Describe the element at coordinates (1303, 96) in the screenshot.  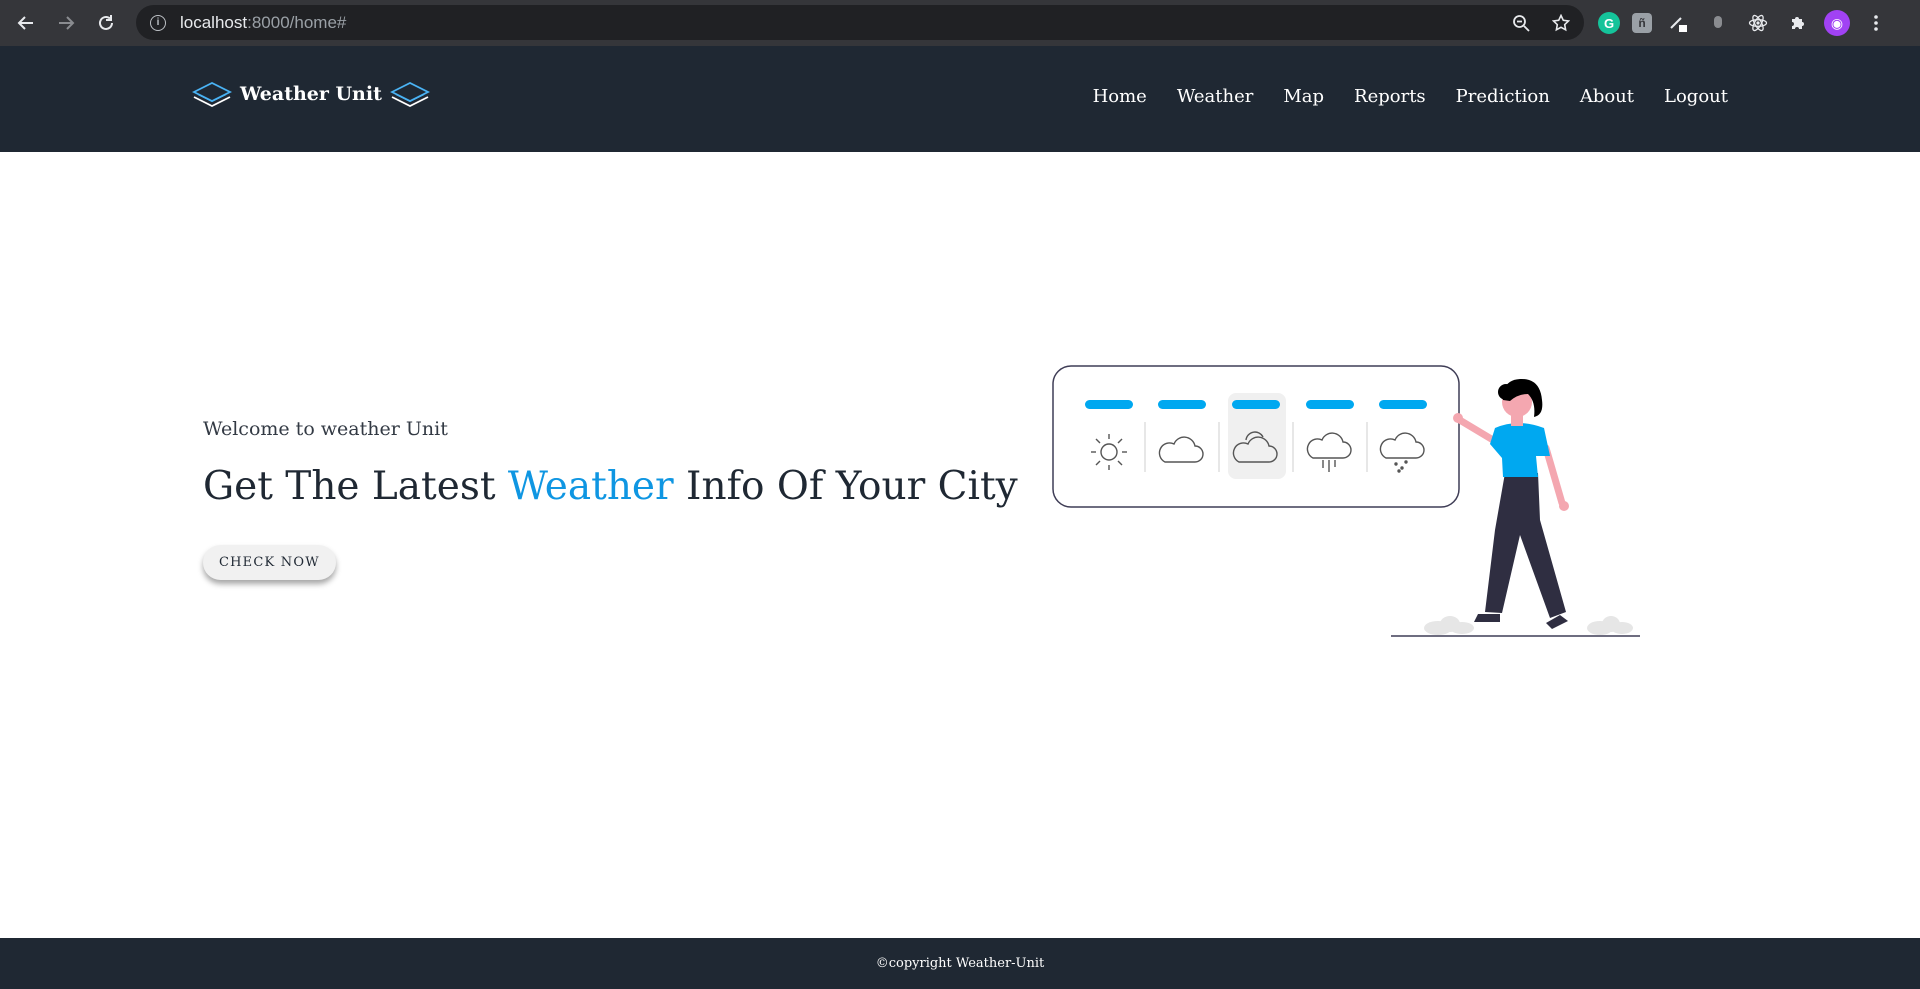
I see `nav-map: Map` at that location.